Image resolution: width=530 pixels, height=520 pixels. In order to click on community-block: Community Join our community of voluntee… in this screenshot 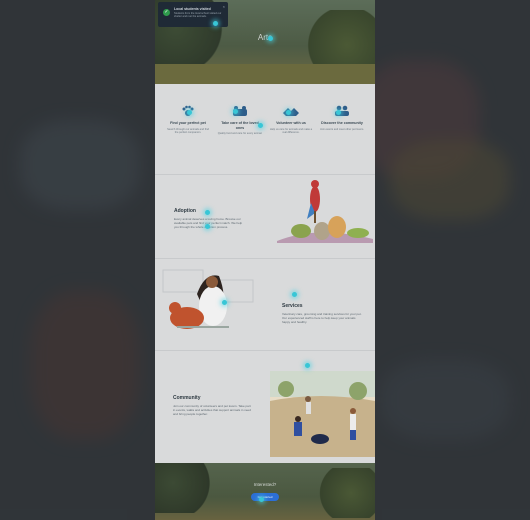, I will do `click(213, 405)`.